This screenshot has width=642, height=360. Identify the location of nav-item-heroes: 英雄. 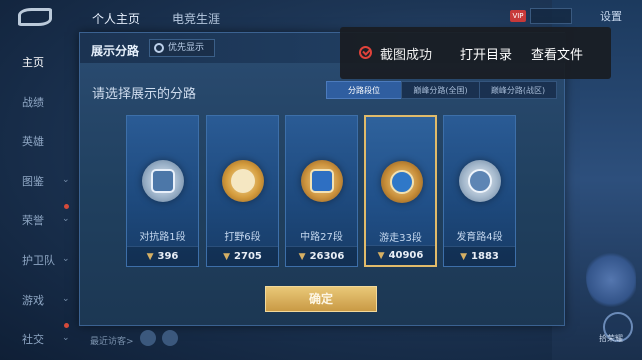
(33, 141).